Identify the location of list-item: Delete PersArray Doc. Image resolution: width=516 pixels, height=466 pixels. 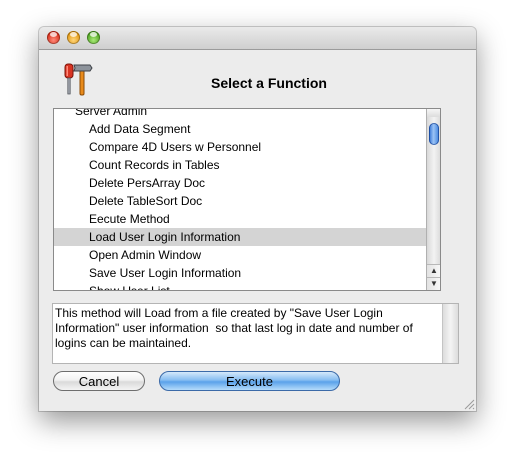
(240, 183).